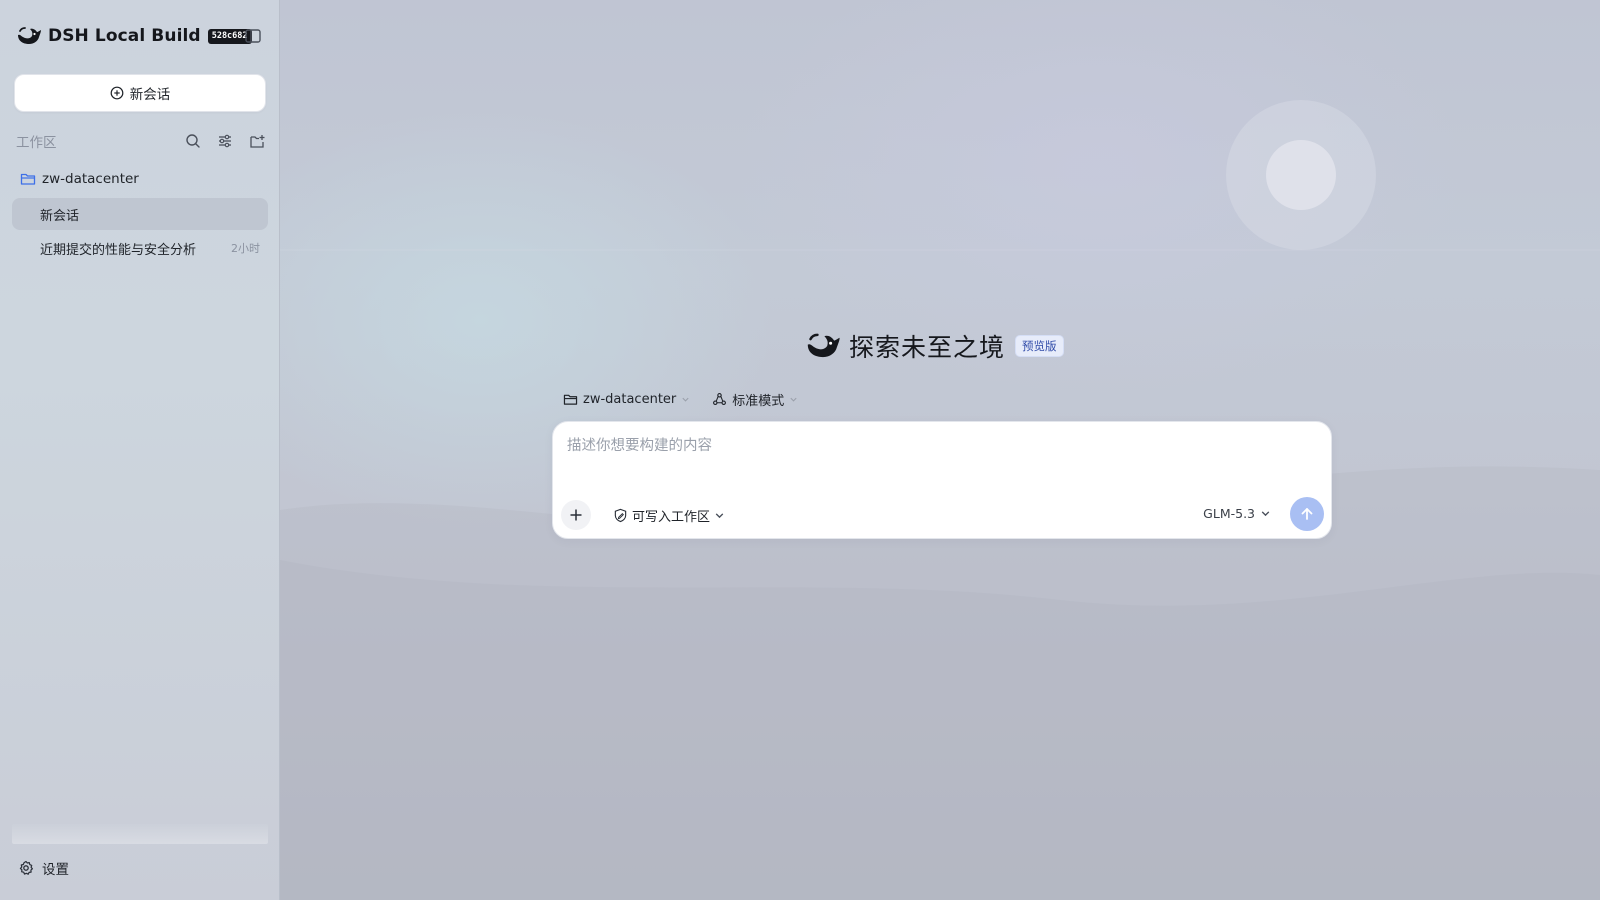 Image resolution: width=1600 pixels, height=900 pixels. What do you see at coordinates (140, 834) in the screenshot?
I see `sidebar-scroll-fade` at bounding box center [140, 834].